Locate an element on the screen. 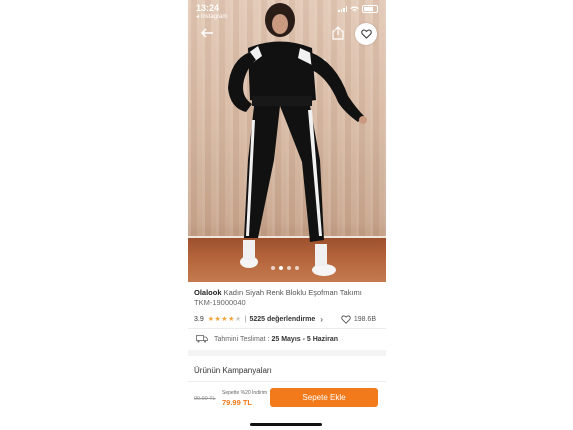 Image resolution: width=573 pixels, height=430 pixels. chevron-right-icon: › is located at coordinates (321, 319).